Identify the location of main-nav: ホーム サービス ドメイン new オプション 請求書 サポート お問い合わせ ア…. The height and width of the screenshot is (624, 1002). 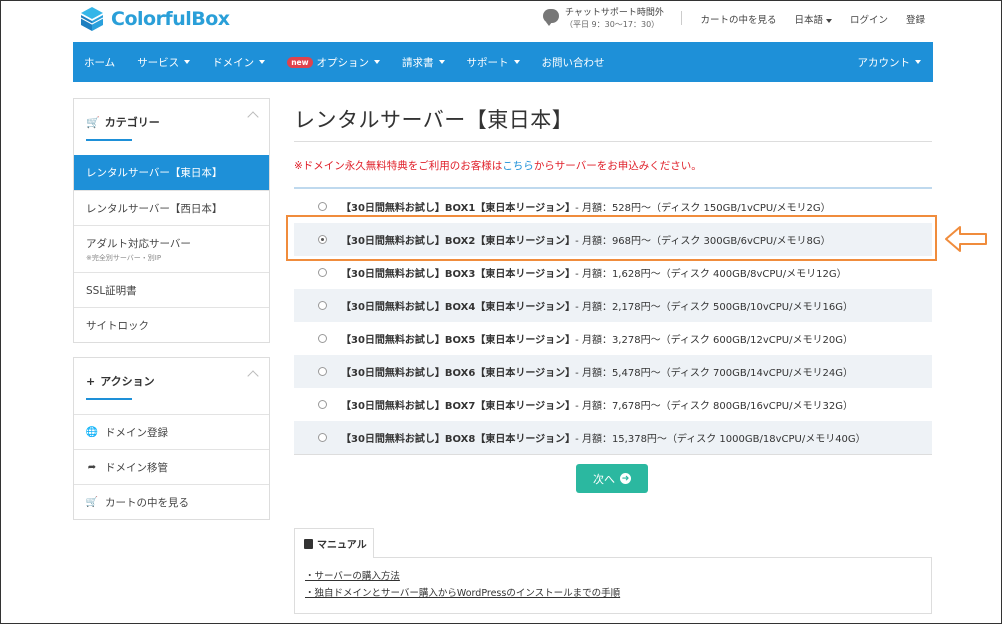
(503, 62).